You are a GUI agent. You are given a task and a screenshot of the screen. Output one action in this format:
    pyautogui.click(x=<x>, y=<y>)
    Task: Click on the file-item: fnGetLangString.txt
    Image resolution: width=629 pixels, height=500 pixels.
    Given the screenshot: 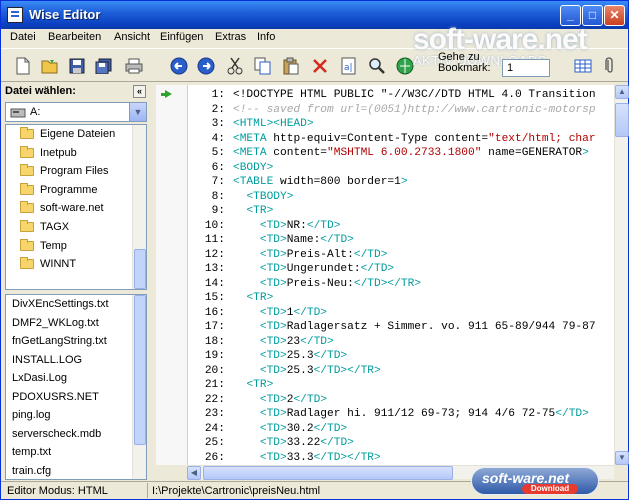 What is the action you would take?
    pyautogui.click(x=76, y=341)
    